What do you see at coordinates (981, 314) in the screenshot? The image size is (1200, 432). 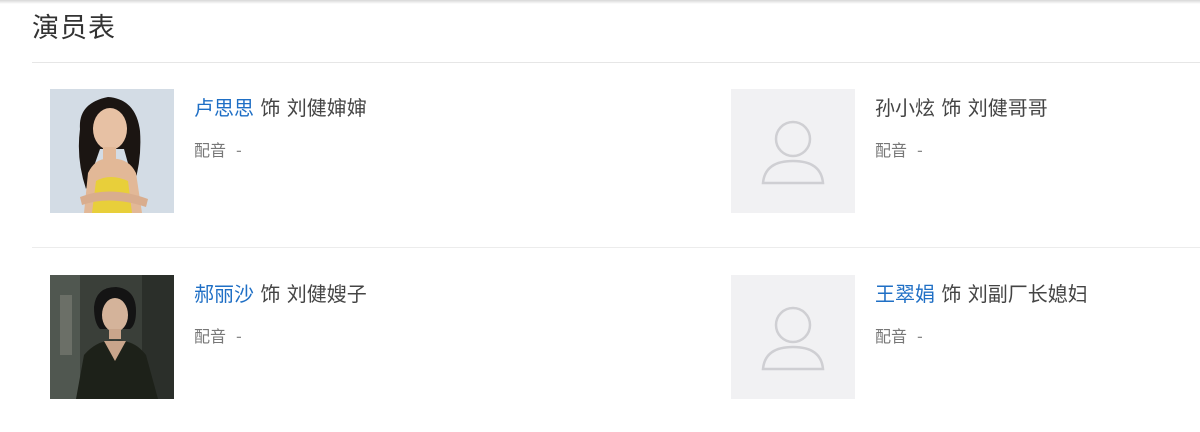 I see `cast-info: 王翠娟 饰 刘副厂长媳妇 配音 -` at bounding box center [981, 314].